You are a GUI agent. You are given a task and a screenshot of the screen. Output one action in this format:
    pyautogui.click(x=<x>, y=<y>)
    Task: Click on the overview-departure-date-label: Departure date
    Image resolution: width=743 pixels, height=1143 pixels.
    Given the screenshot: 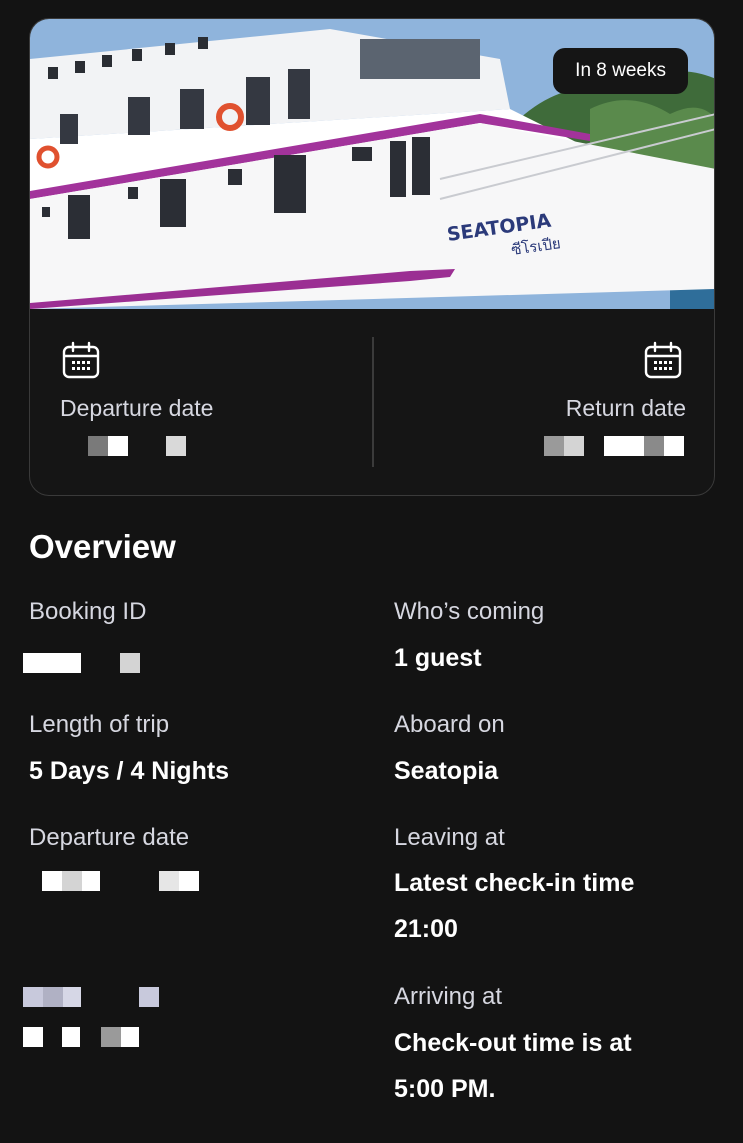 What is the action you would take?
    pyautogui.click(x=109, y=837)
    